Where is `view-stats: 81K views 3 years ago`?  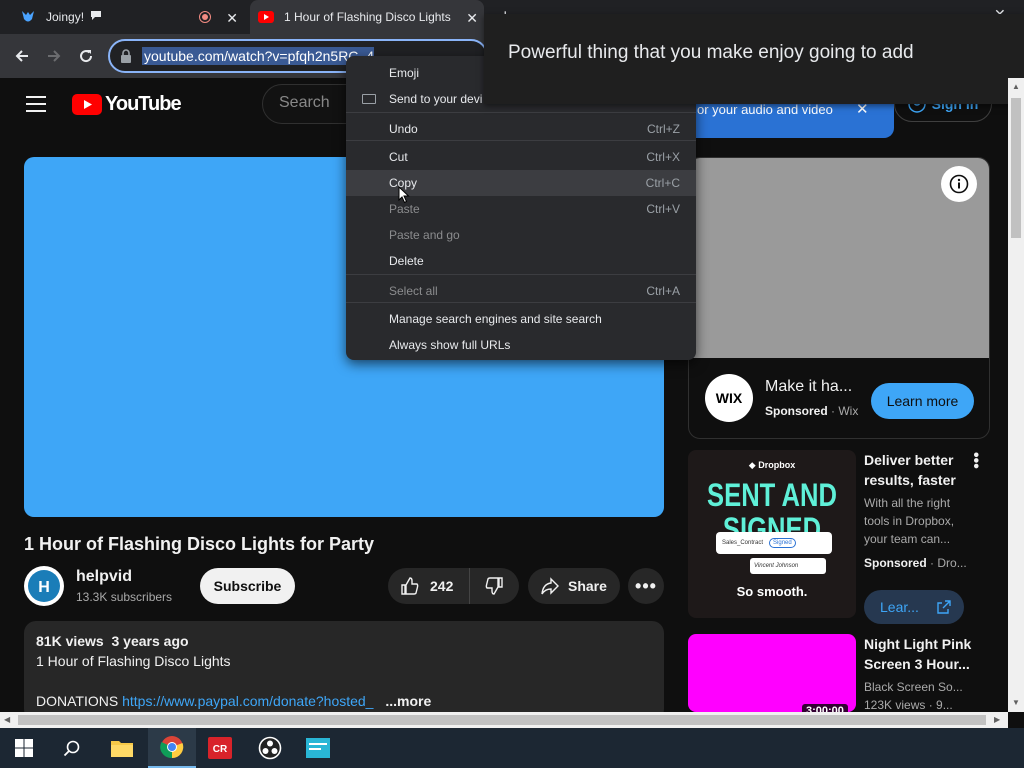 view-stats: 81K views 3 years ago is located at coordinates (112, 641).